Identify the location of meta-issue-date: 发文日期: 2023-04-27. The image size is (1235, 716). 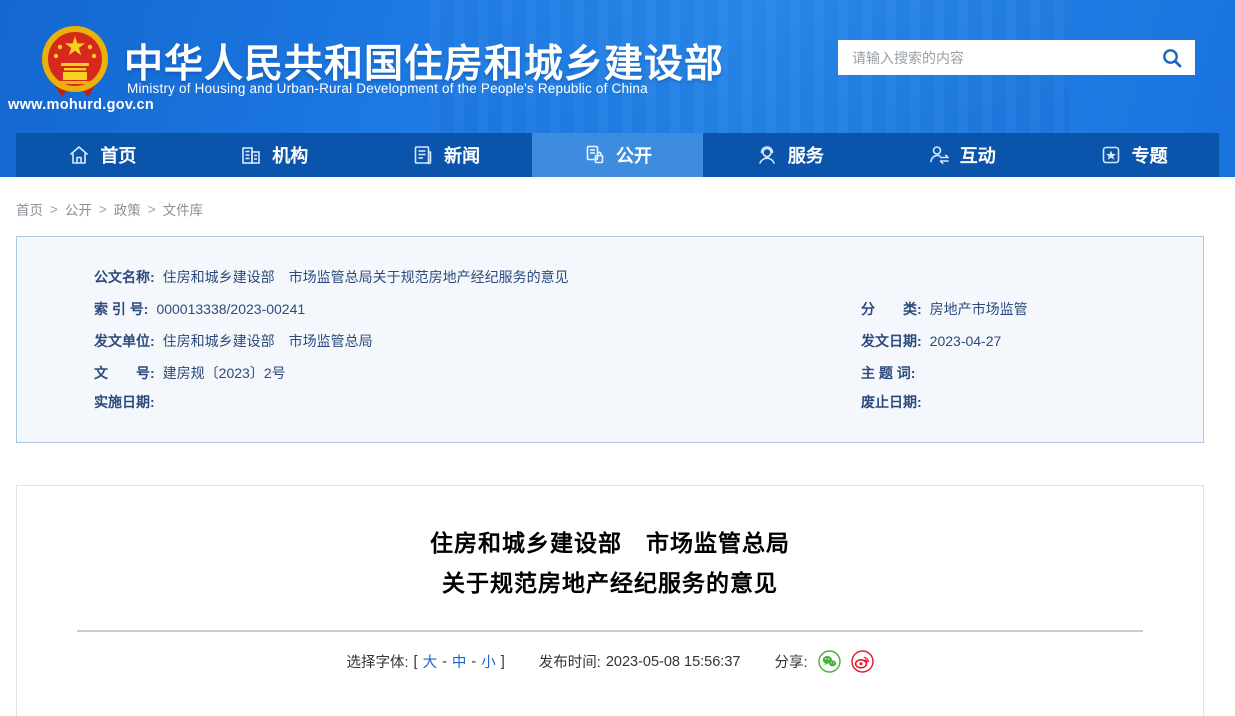
(931, 341).